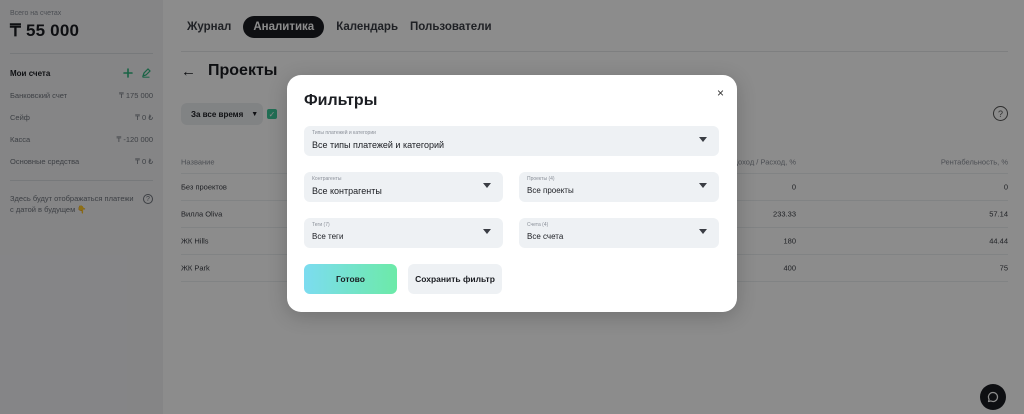 The height and width of the screenshot is (414, 1024). Describe the element at coordinates (341, 100) in the screenshot. I see `modal-title: Фильтры` at that location.